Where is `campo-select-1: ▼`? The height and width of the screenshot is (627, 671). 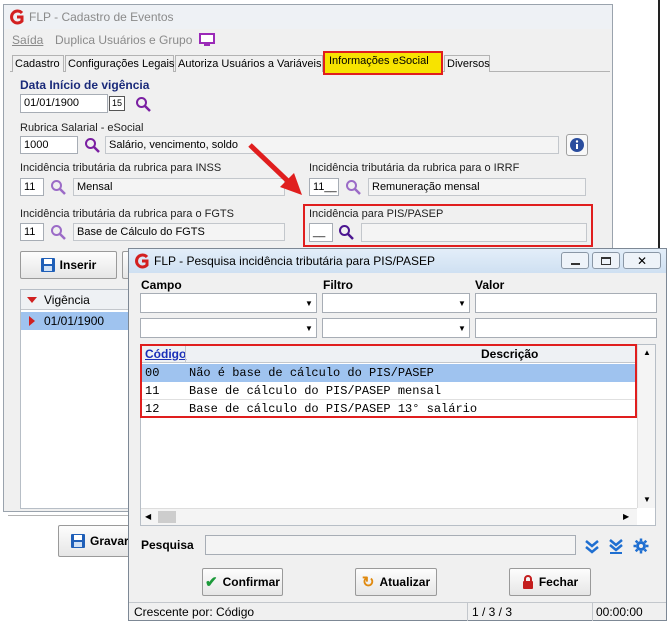 campo-select-1: ▼ is located at coordinates (228, 303).